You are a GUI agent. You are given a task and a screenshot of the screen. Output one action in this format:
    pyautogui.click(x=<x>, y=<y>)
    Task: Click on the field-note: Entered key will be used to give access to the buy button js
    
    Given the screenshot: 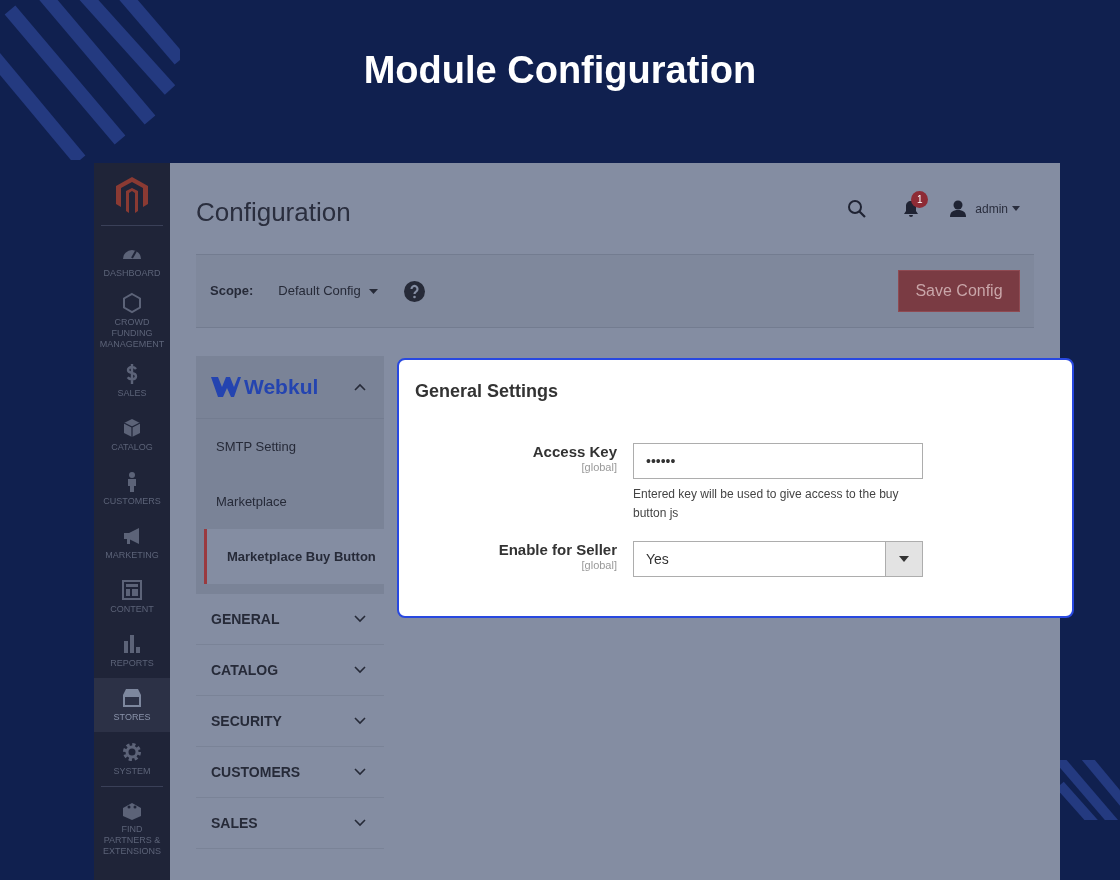 What is the action you would take?
    pyautogui.click(x=766, y=504)
    